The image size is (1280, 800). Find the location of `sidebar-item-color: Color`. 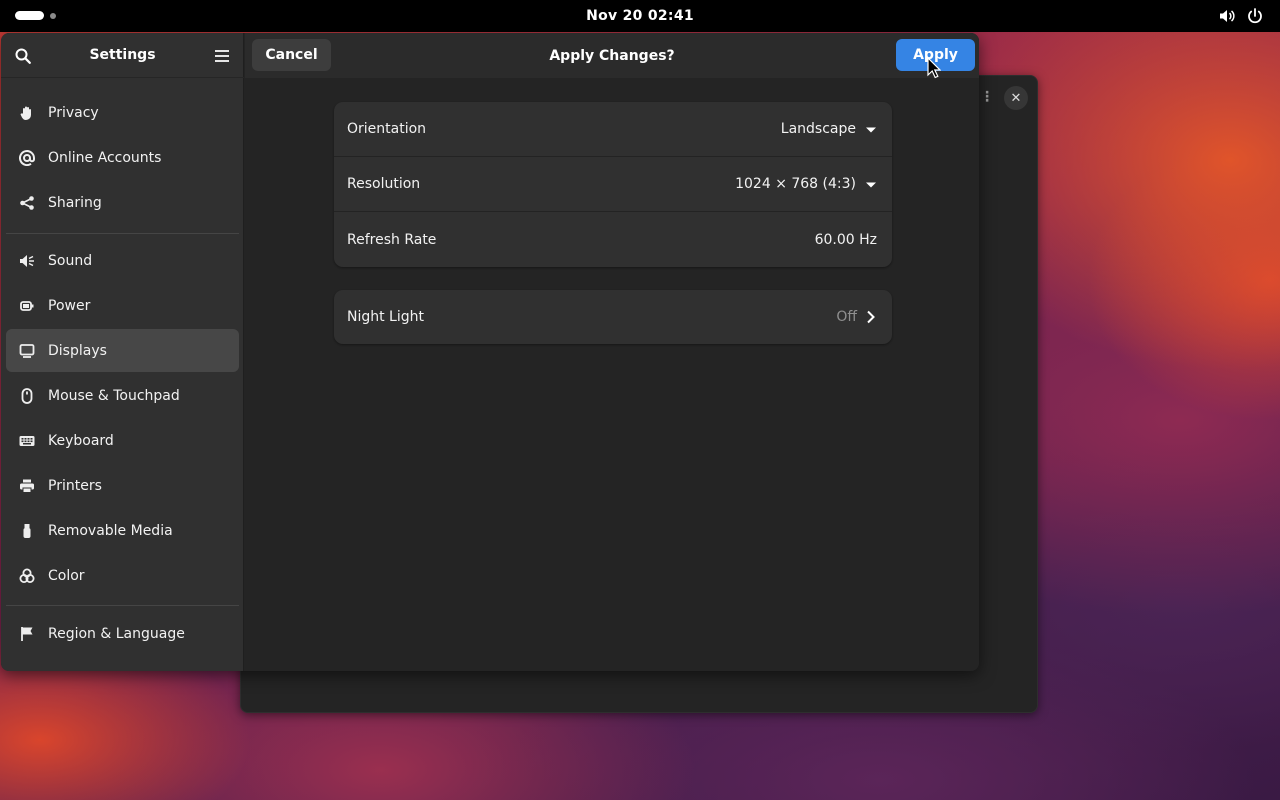

sidebar-item-color: Color is located at coordinates (122, 575).